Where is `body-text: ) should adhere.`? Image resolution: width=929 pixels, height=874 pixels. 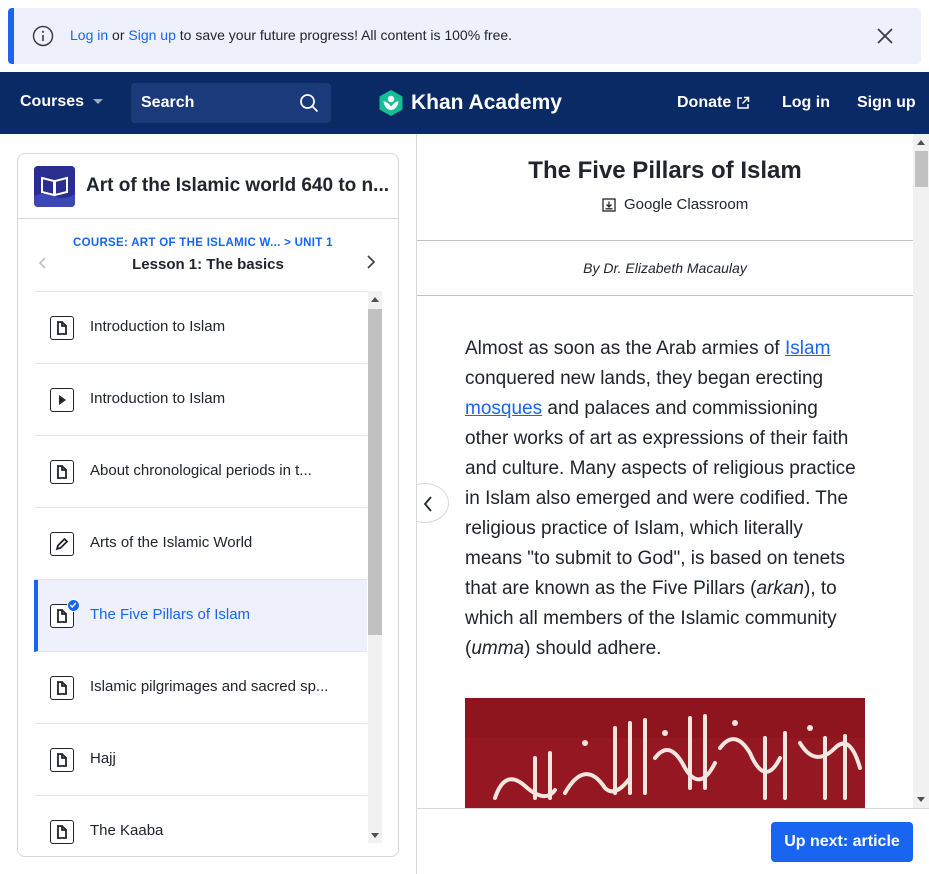
body-text: ) should adhere. is located at coordinates (593, 648).